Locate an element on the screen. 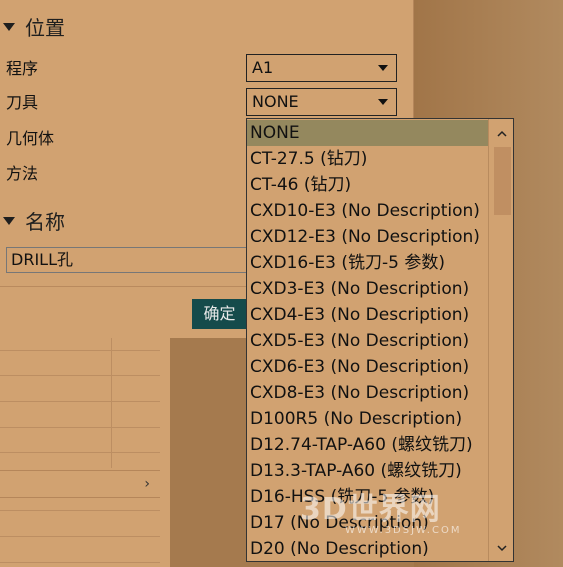 Image resolution: width=563 pixels, height=567 pixels. chevron-right-icon: › is located at coordinates (147, 484).